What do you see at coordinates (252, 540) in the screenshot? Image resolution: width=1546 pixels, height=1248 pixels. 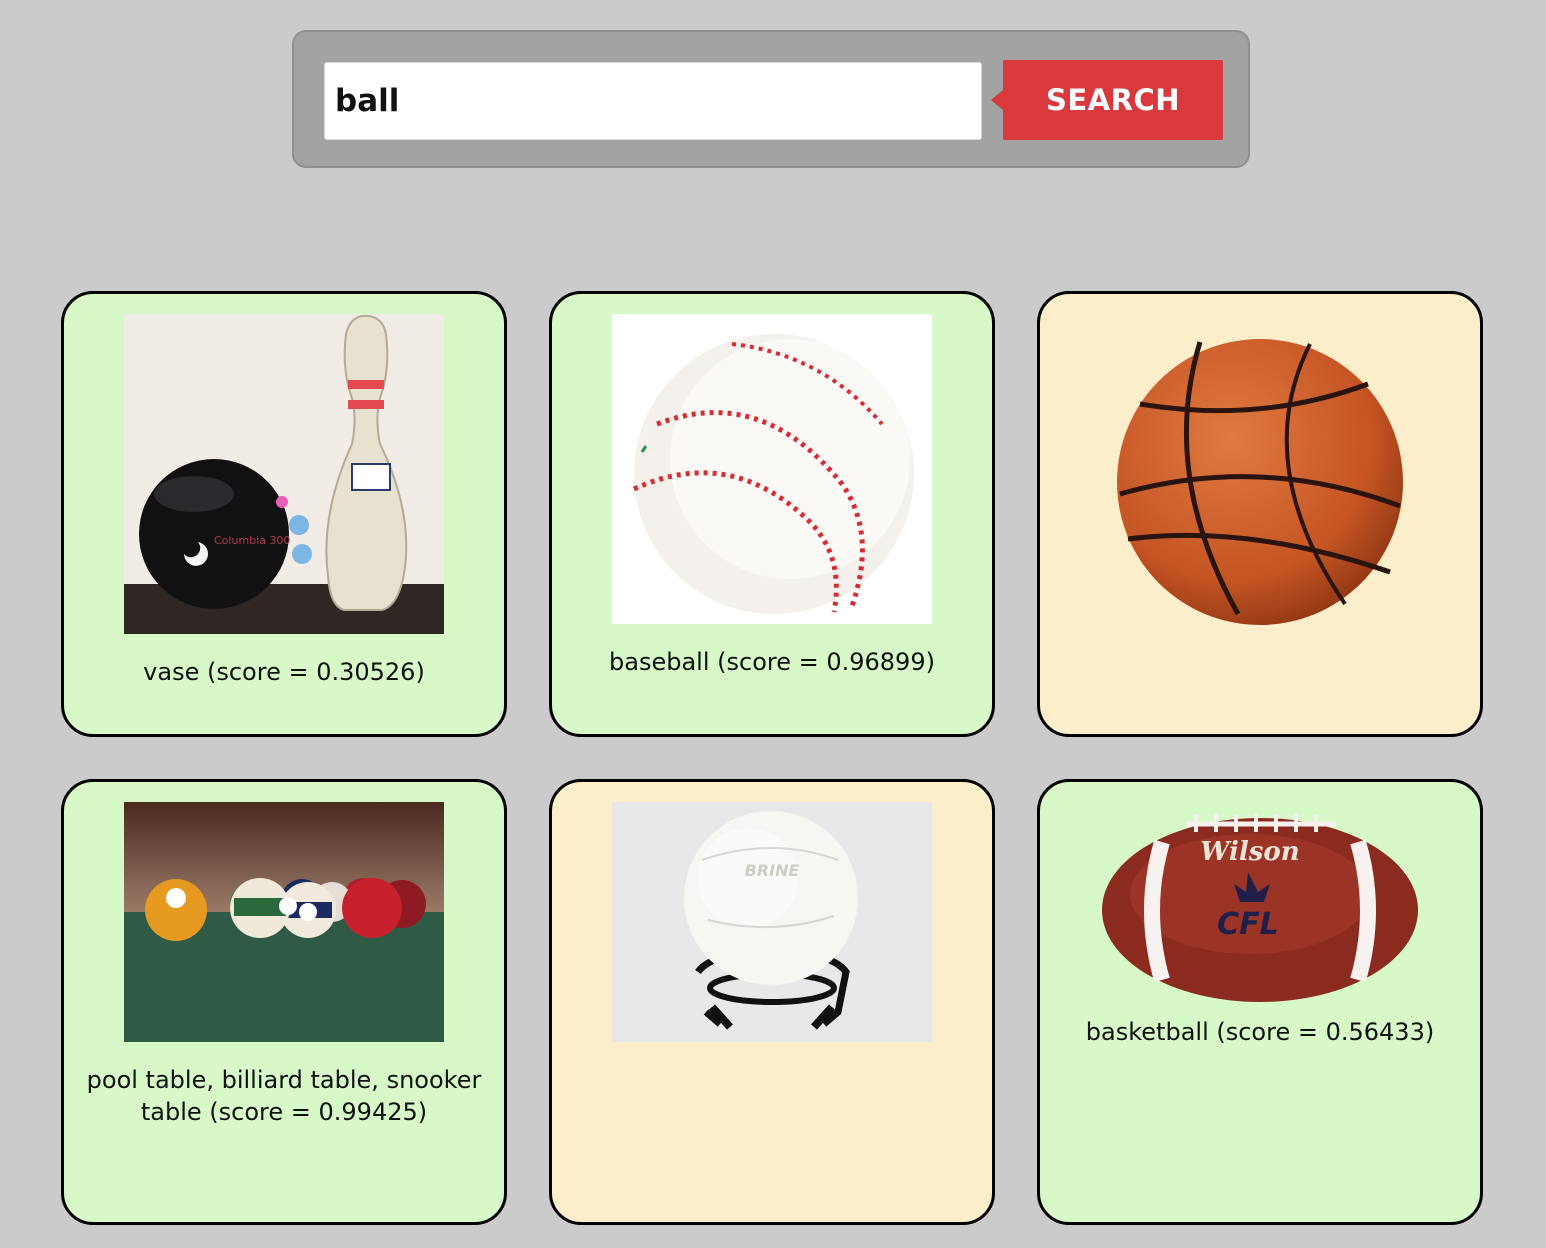 I see `svg-text: Columbia 300` at bounding box center [252, 540].